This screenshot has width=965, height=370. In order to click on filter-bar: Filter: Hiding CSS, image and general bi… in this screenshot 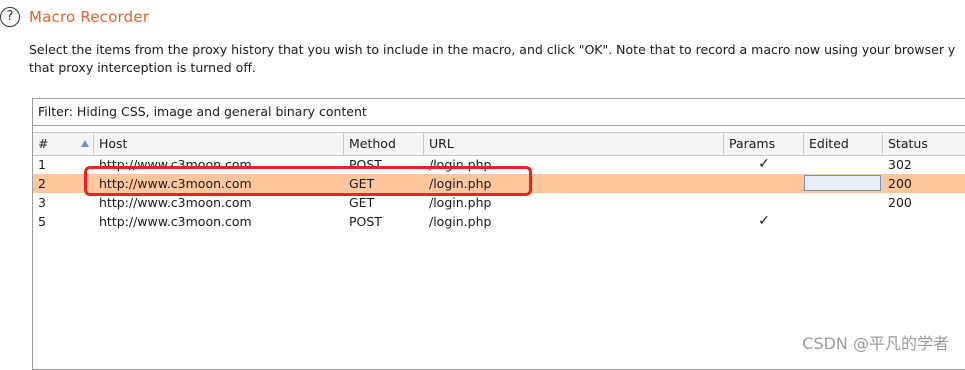, I will do `click(499, 112)`.